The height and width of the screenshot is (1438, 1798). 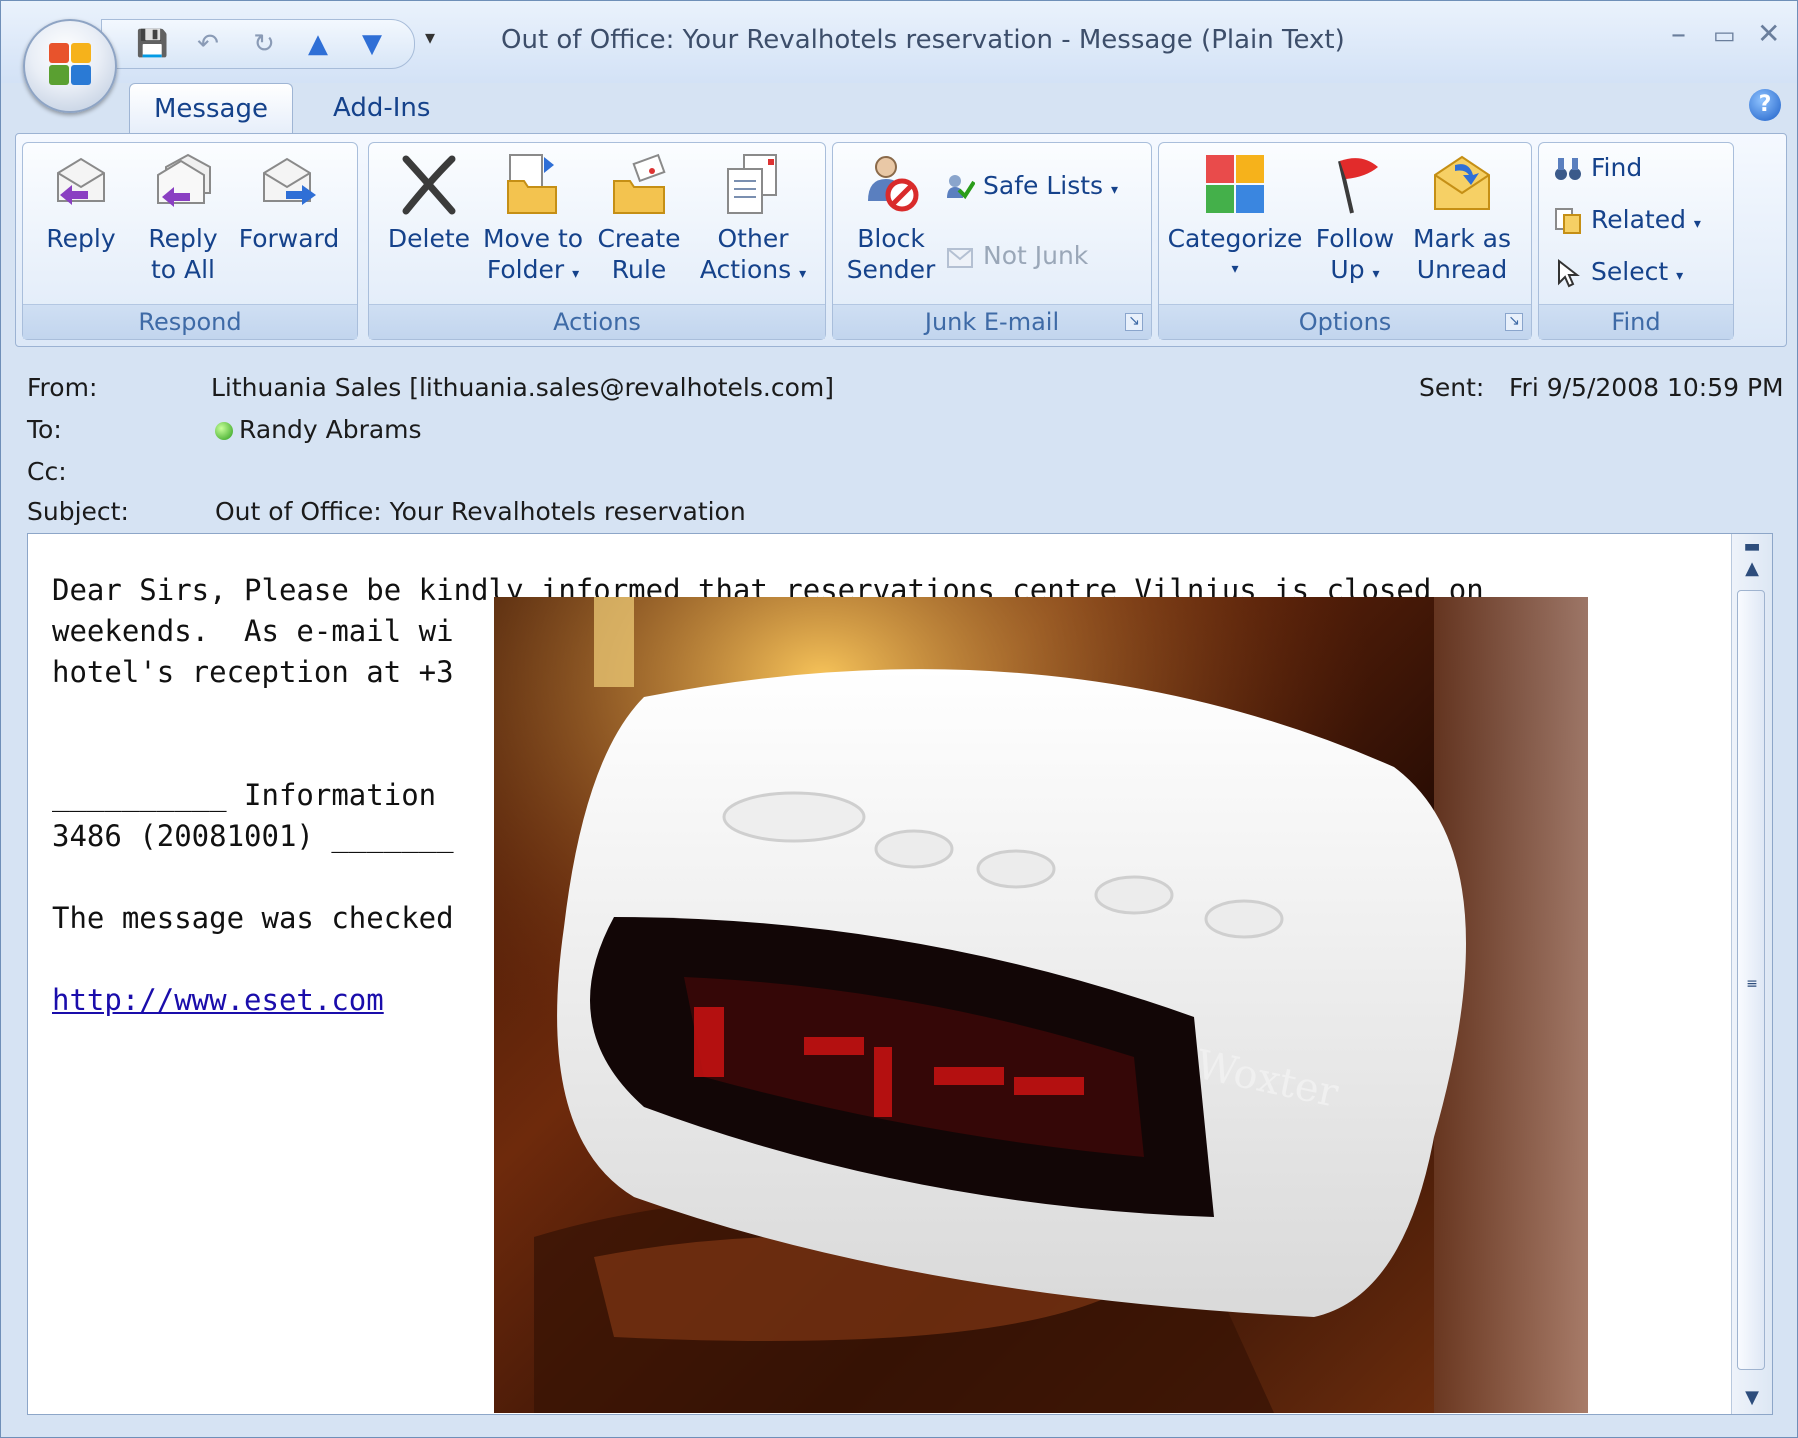 What do you see at coordinates (1630, 271) in the screenshot?
I see `select-label: Select` at bounding box center [1630, 271].